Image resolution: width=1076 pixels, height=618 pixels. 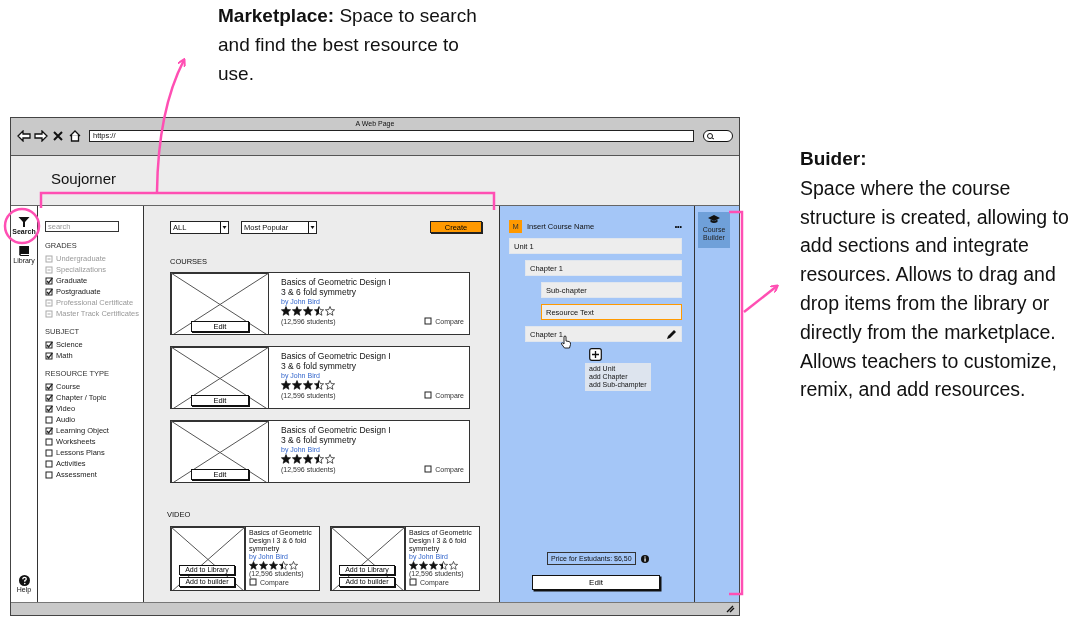 What do you see at coordinates (84, 178) in the screenshot?
I see `app-title: Soujorner` at bounding box center [84, 178].